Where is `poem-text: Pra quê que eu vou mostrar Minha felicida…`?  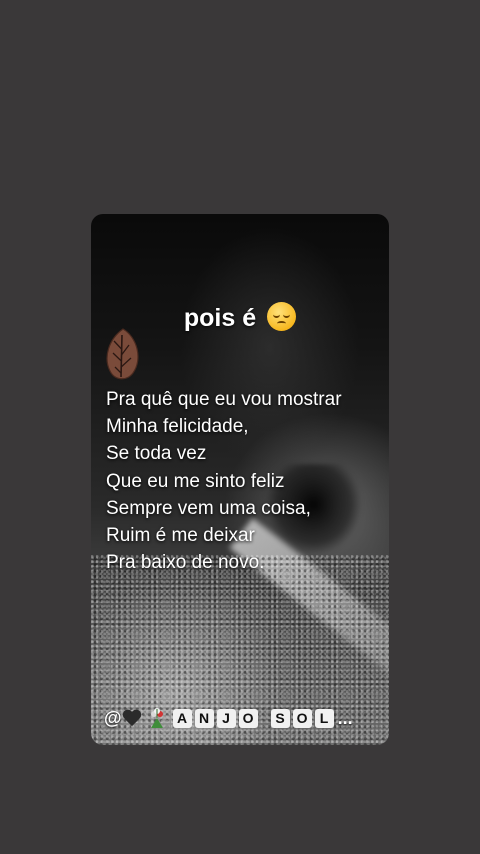
poem-text: Pra quê que eu vou mostrar Minha felicida… is located at coordinates (224, 481).